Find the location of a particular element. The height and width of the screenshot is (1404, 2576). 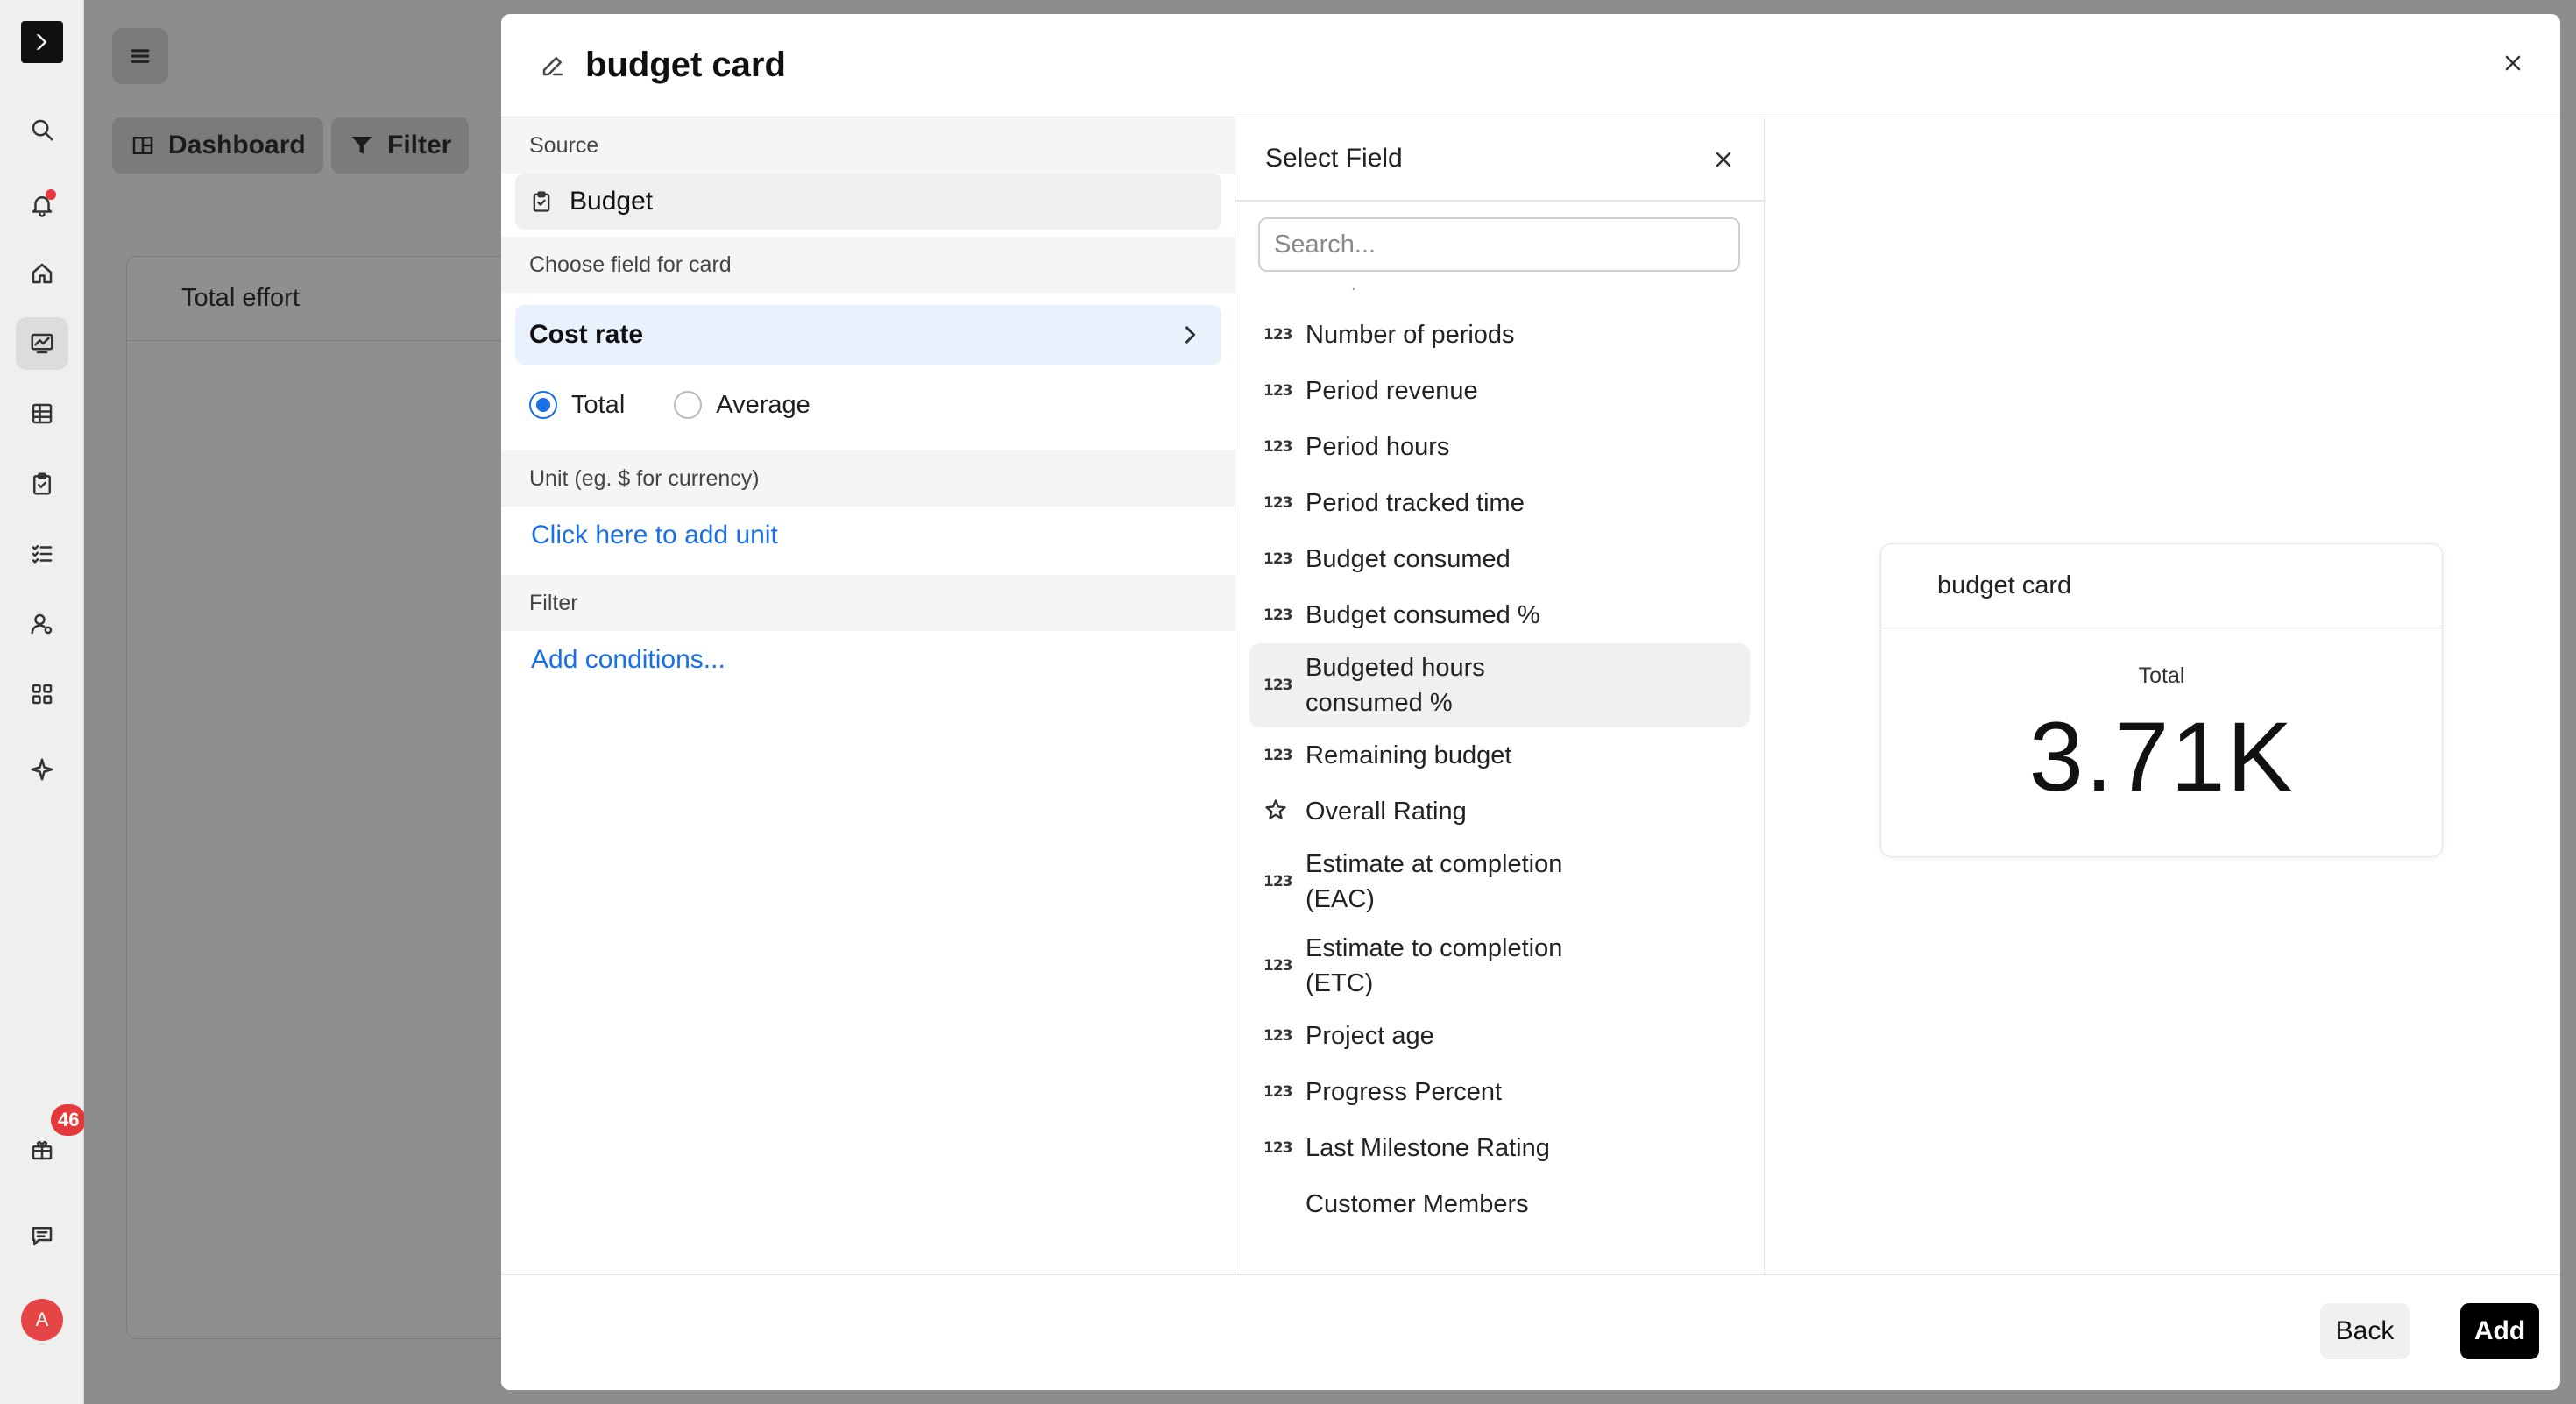

source-label: Source is located at coordinates (868, 145).